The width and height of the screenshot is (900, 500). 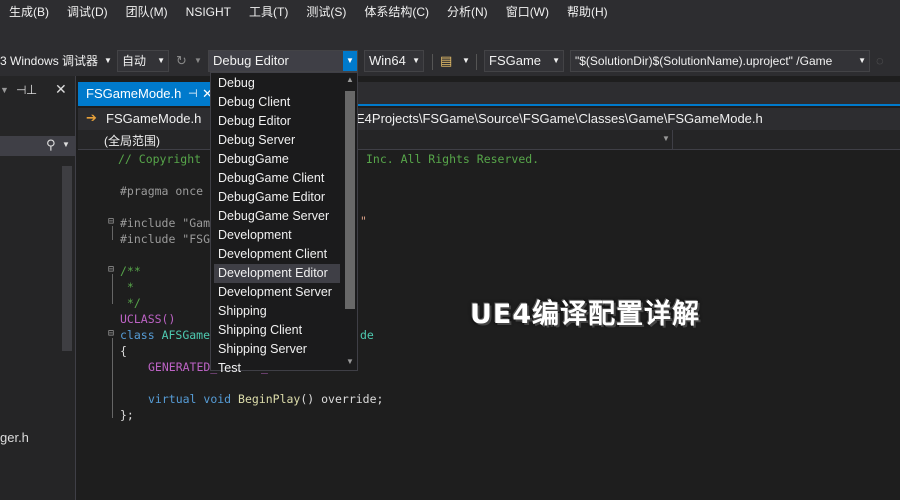 I want to click on watermark-title: UE4编译配置详解, so click(x=585, y=314).